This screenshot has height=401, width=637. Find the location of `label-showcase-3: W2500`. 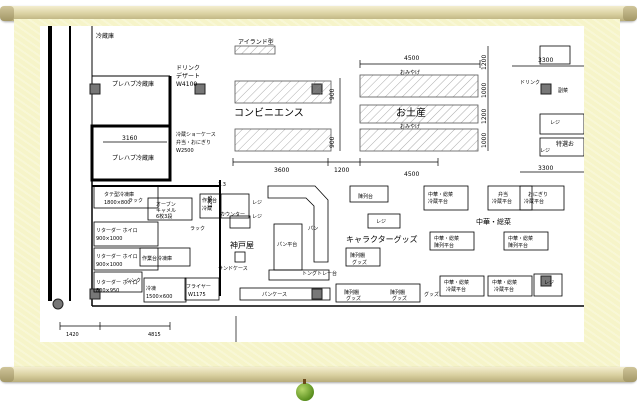

label-showcase-3: W2500 is located at coordinates (185, 151).